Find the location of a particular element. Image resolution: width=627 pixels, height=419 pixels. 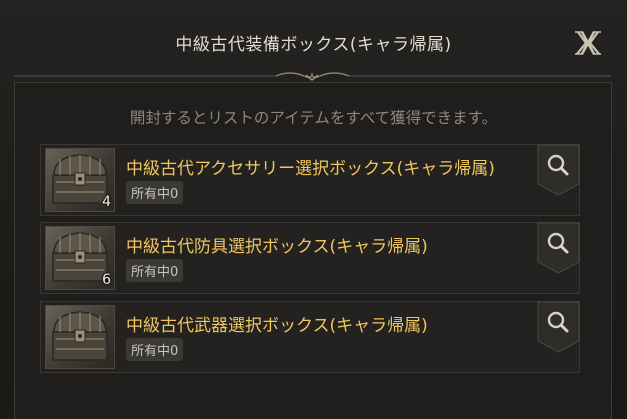

close-button is located at coordinates (588, 43).